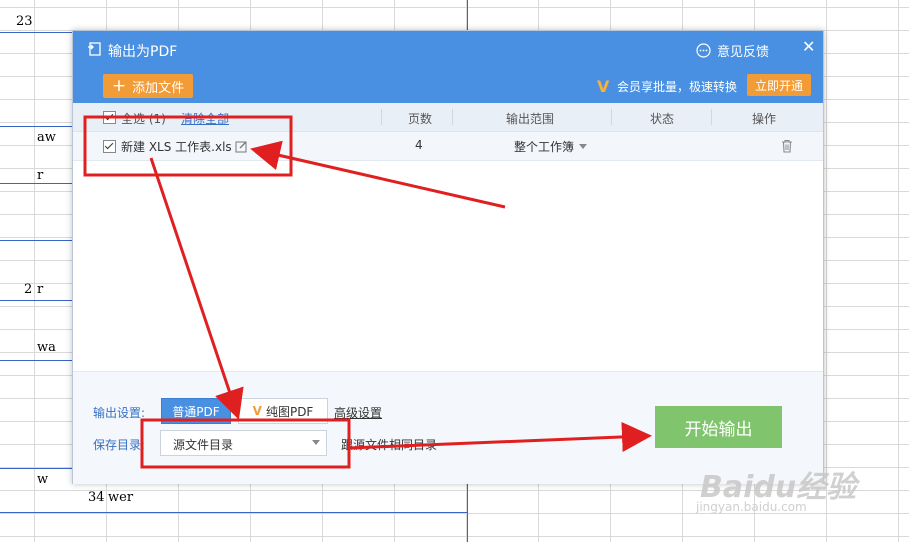  Describe the element at coordinates (779, 85) in the screenshot. I see `open-membership-button: 立即开通` at that location.